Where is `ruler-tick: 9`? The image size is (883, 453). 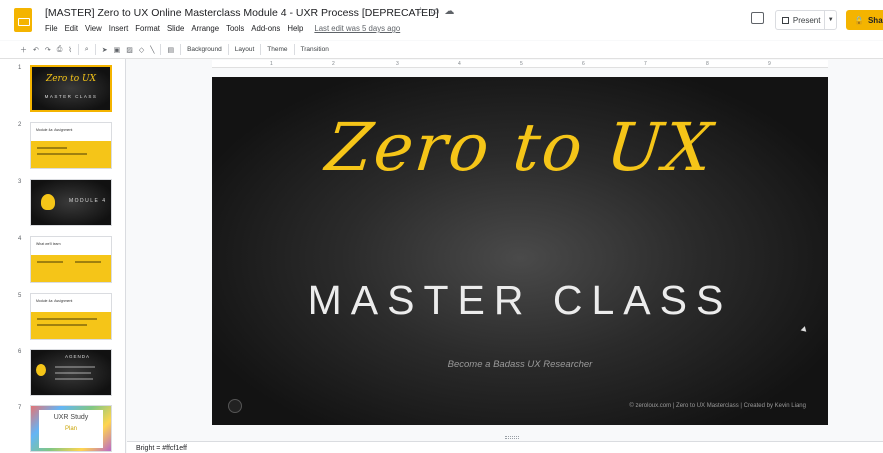 ruler-tick: 9 is located at coordinates (769, 64).